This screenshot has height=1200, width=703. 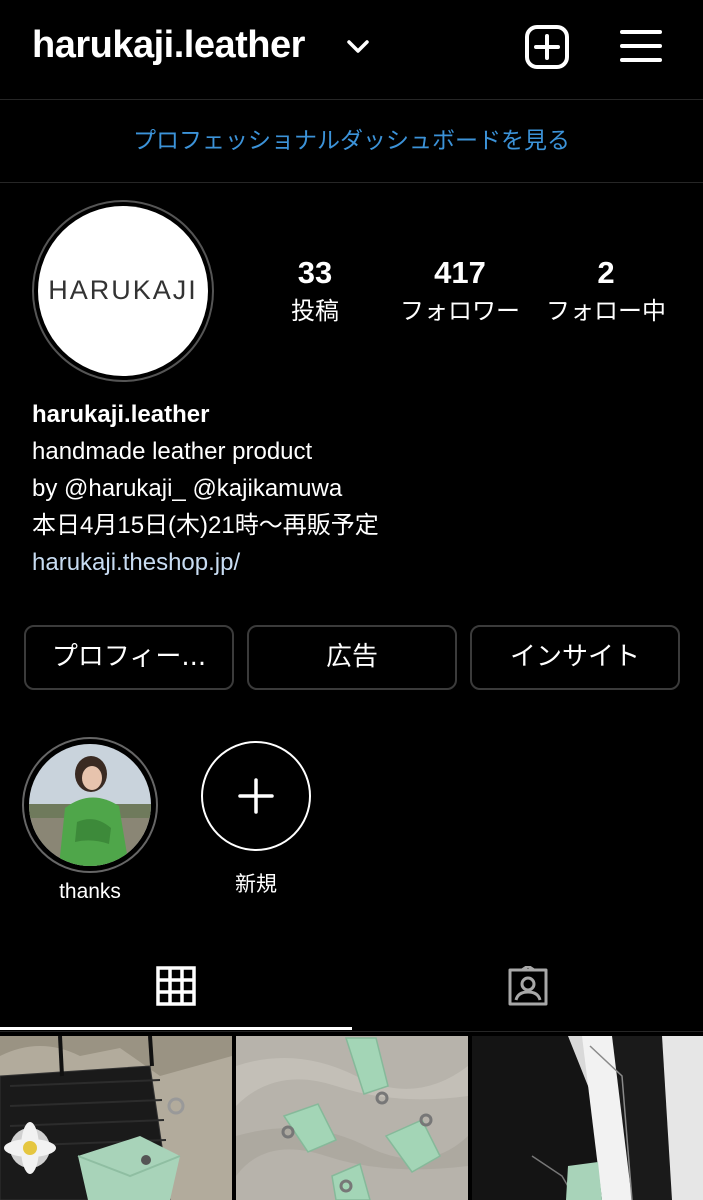 I want to click on hamburger-menu-icon, so click(x=641, y=46).